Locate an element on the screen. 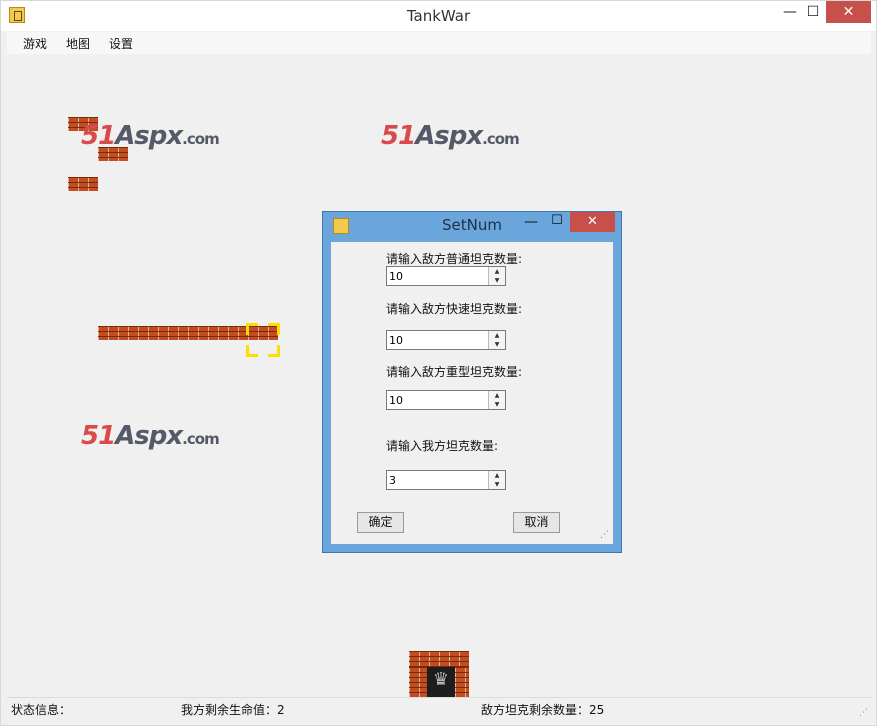 The image size is (877, 726). normal-tank-label: 请输入敌方普通坦克数量: is located at coordinates (454, 259).